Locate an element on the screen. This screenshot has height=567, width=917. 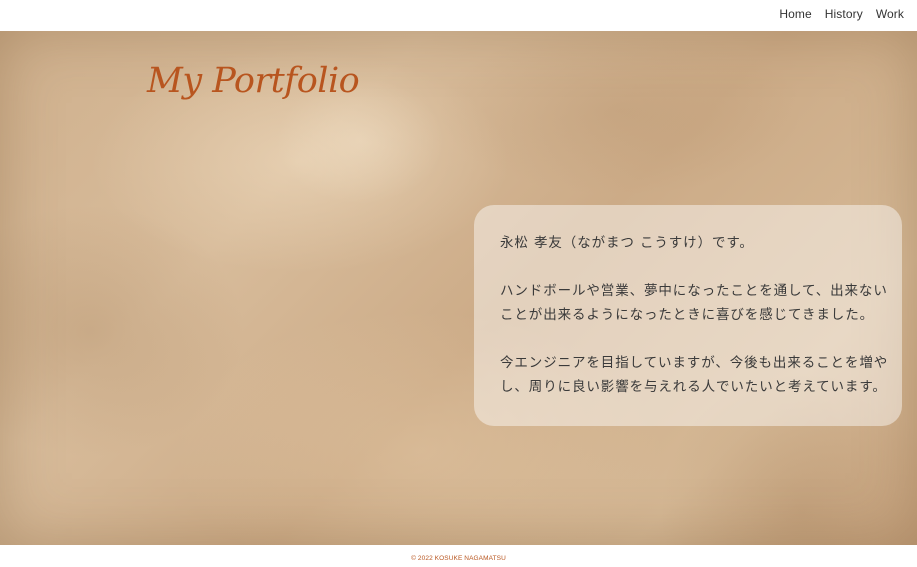
nav-home-link: Home is located at coordinates (795, 14).